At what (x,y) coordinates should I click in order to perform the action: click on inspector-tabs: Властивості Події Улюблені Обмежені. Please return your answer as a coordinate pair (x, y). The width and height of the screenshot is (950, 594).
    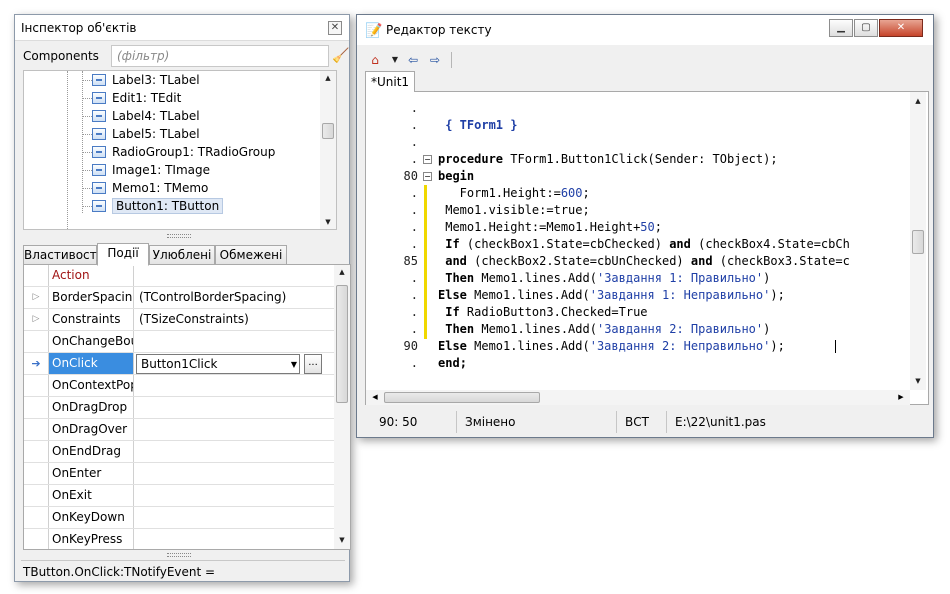
    Looking at the image, I should click on (187, 254).